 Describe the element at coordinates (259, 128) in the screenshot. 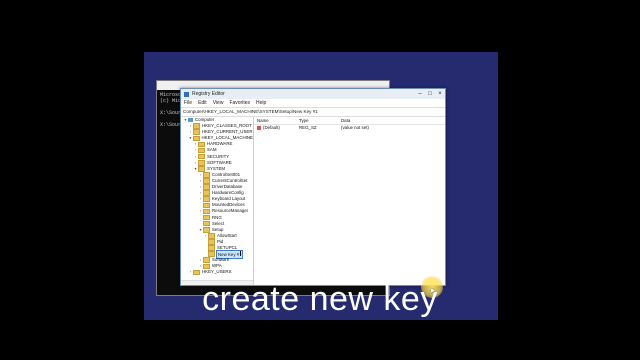

I see `string-value-icon` at that location.